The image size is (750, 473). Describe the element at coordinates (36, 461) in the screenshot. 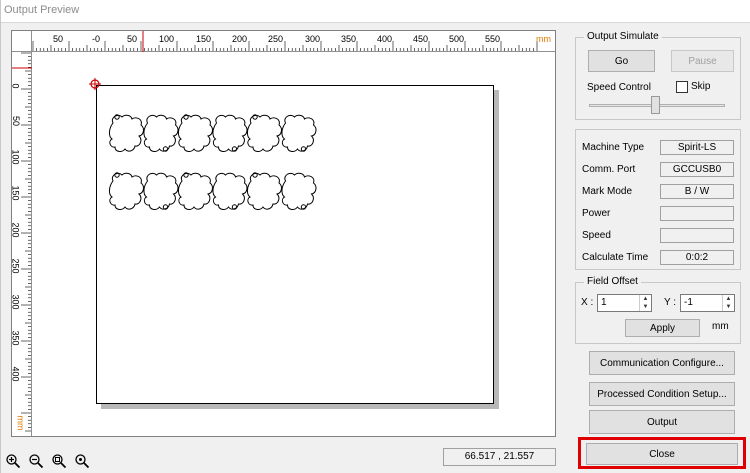

I see `zoom-out-icon` at that location.